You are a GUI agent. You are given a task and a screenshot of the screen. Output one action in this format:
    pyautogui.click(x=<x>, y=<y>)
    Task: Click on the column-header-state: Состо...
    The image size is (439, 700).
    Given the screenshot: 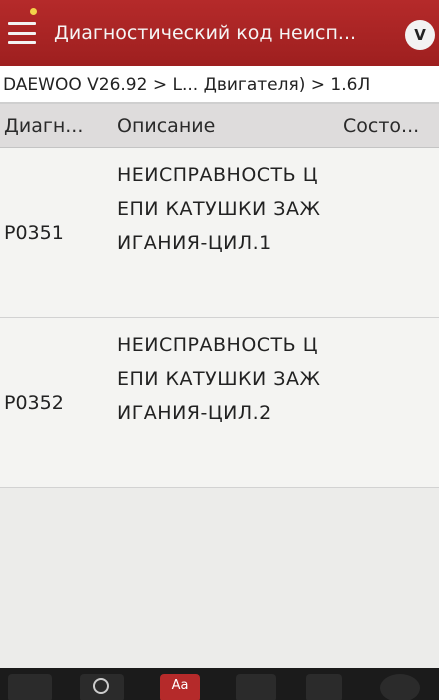 What is the action you would take?
    pyautogui.click(x=390, y=126)
    